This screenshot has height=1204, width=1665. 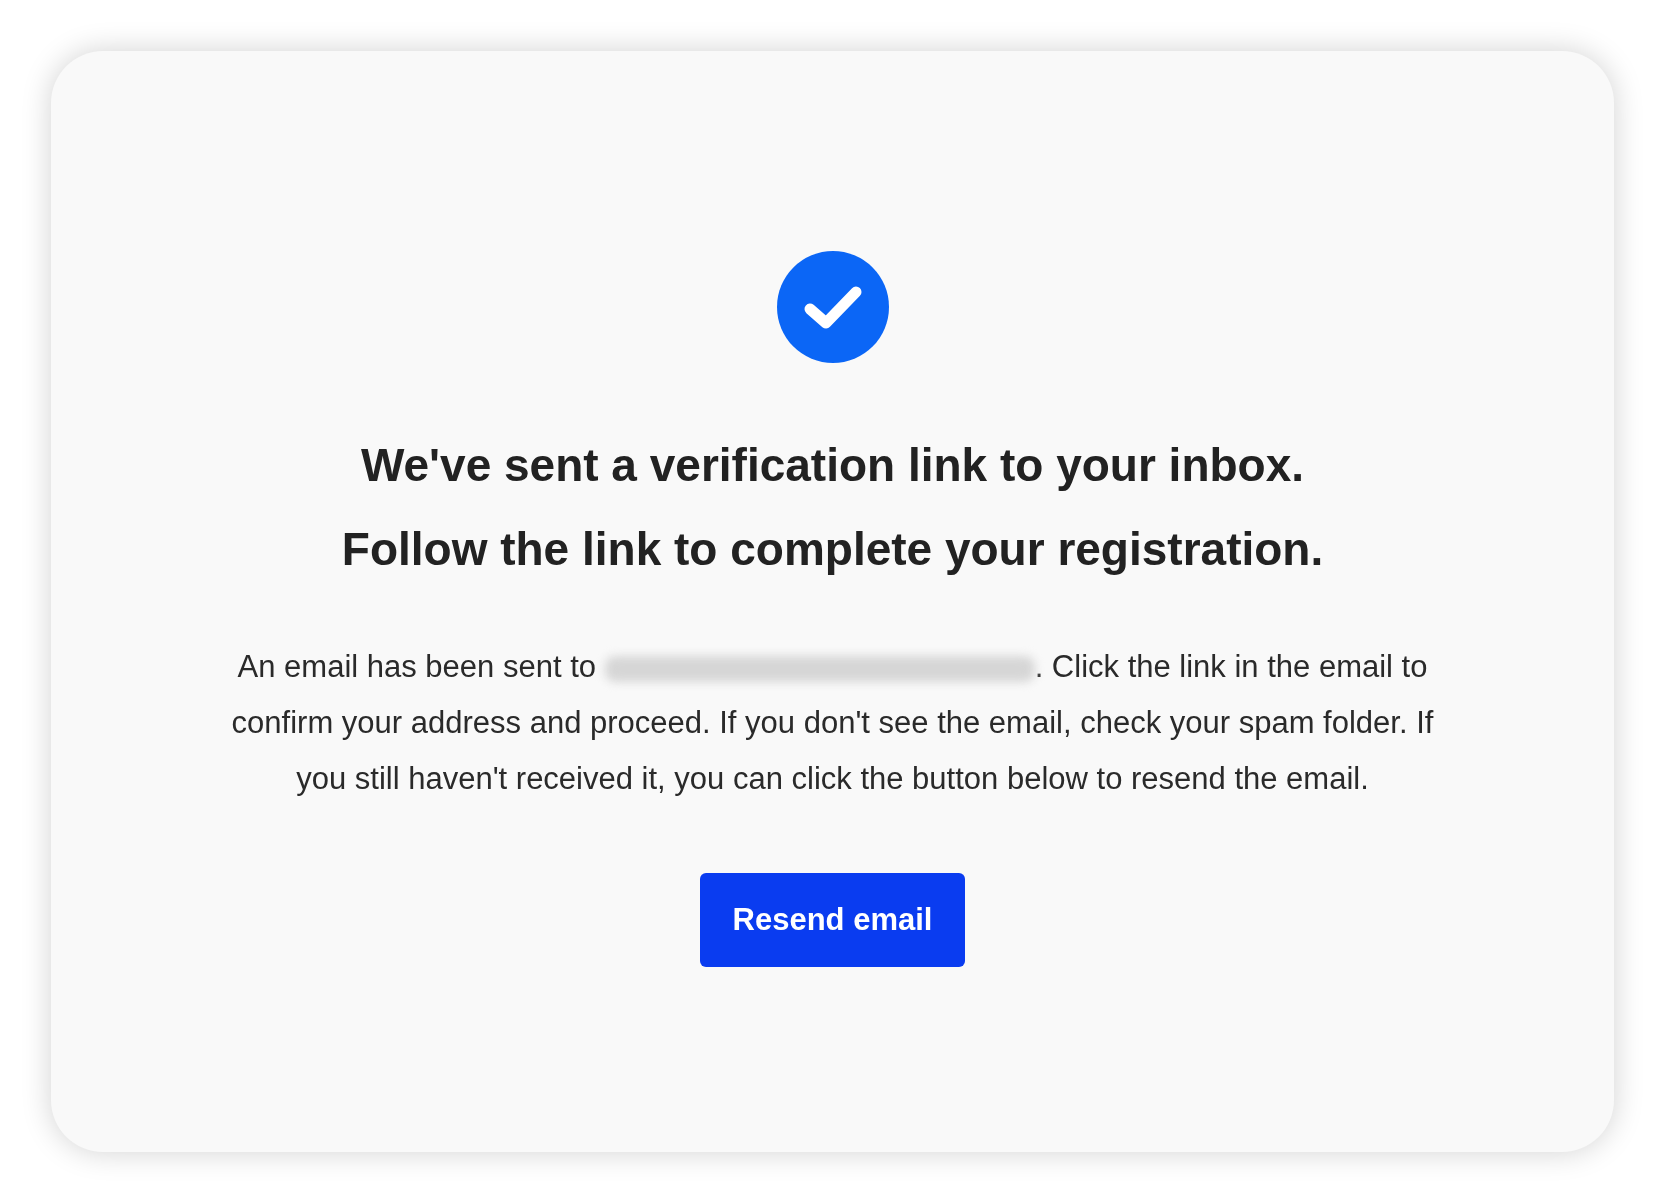 What do you see at coordinates (832, 307) in the screenshot?
I see `check-circle-icon` at bounding box center [832, 307].